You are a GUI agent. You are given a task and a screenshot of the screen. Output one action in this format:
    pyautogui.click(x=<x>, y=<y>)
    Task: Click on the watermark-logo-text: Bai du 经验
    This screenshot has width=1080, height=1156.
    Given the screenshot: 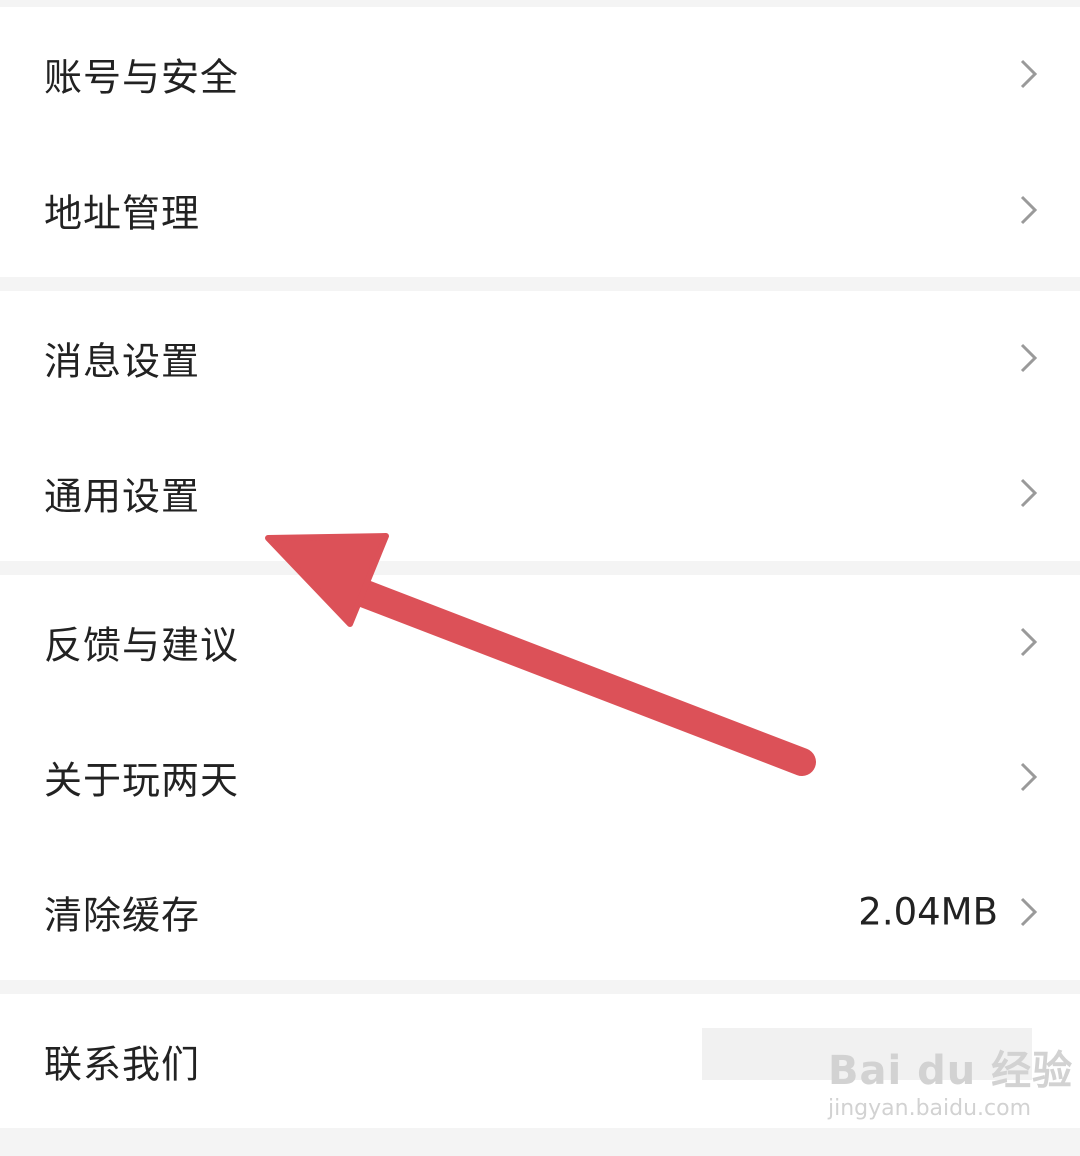 What is the action you would take?
    pyautogui.click(x=951, y=1071)
    